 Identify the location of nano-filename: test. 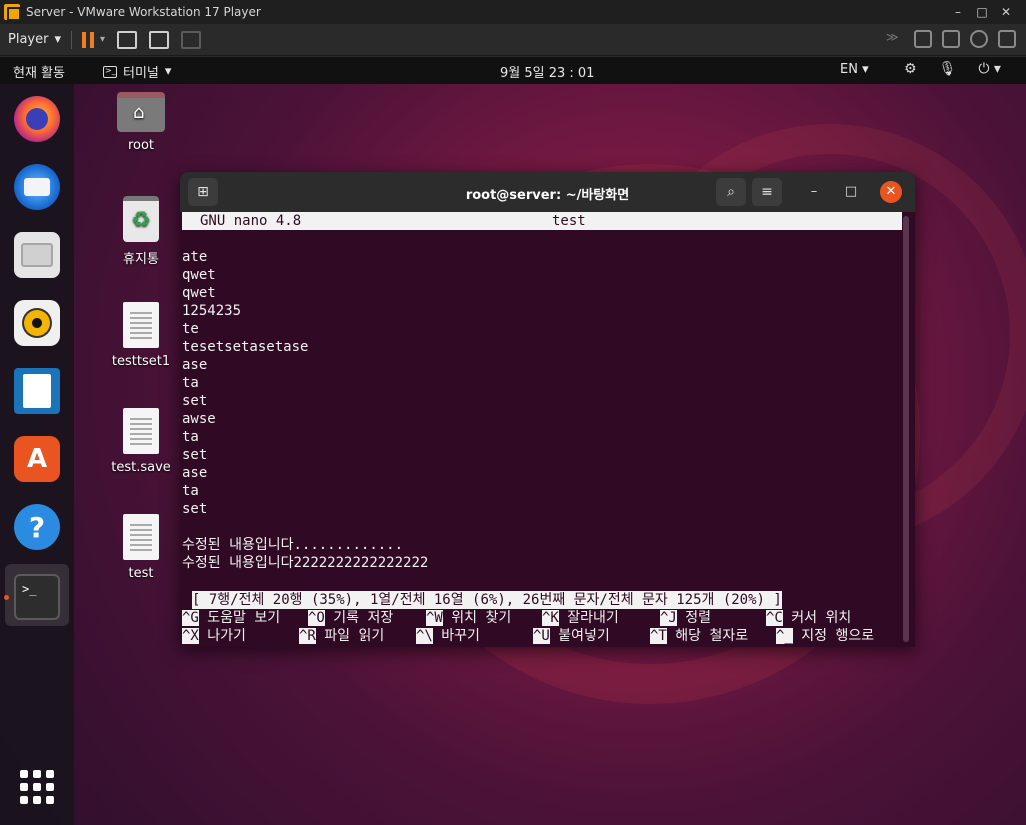
(569, 221).